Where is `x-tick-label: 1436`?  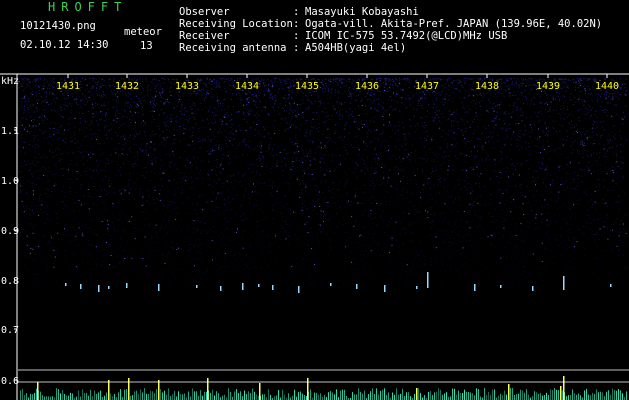
x-tick-label: 1436 is located at coordinates (367, 86).